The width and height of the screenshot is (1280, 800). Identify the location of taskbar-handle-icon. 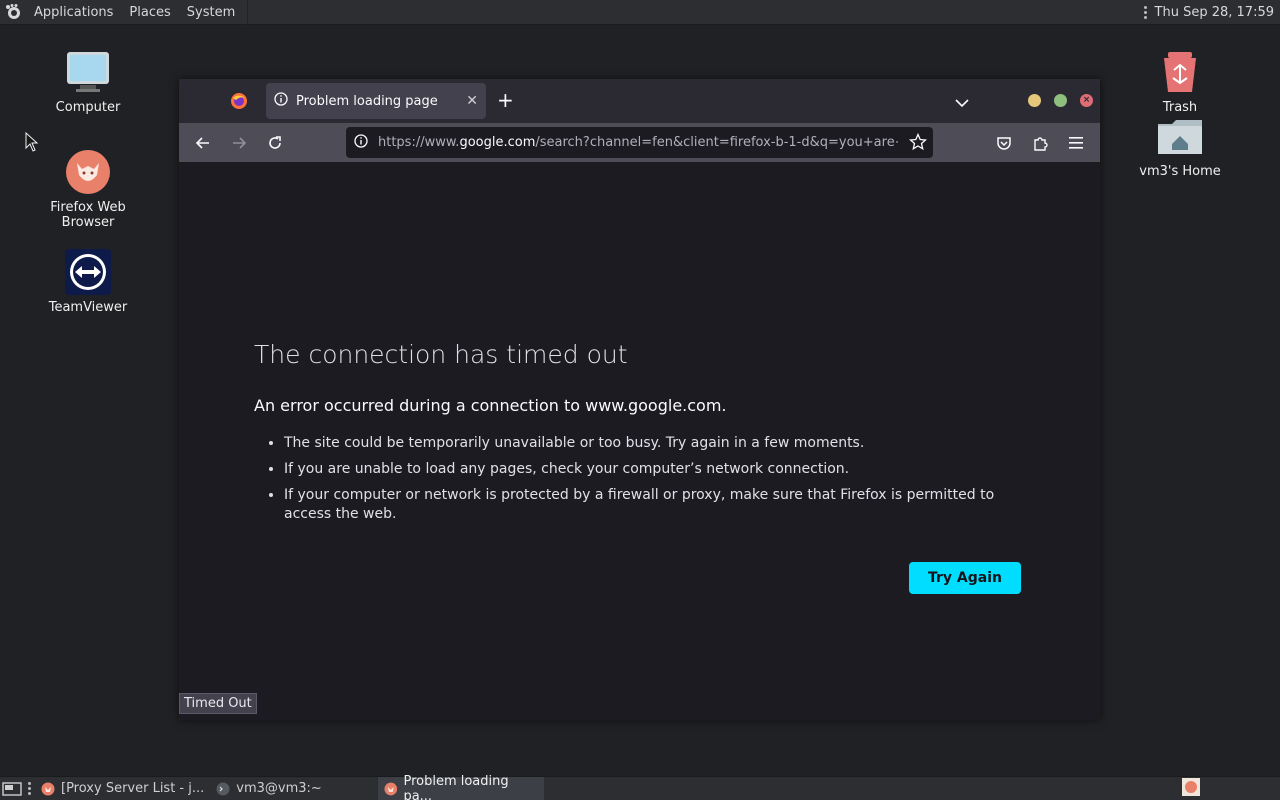
(29, 788).